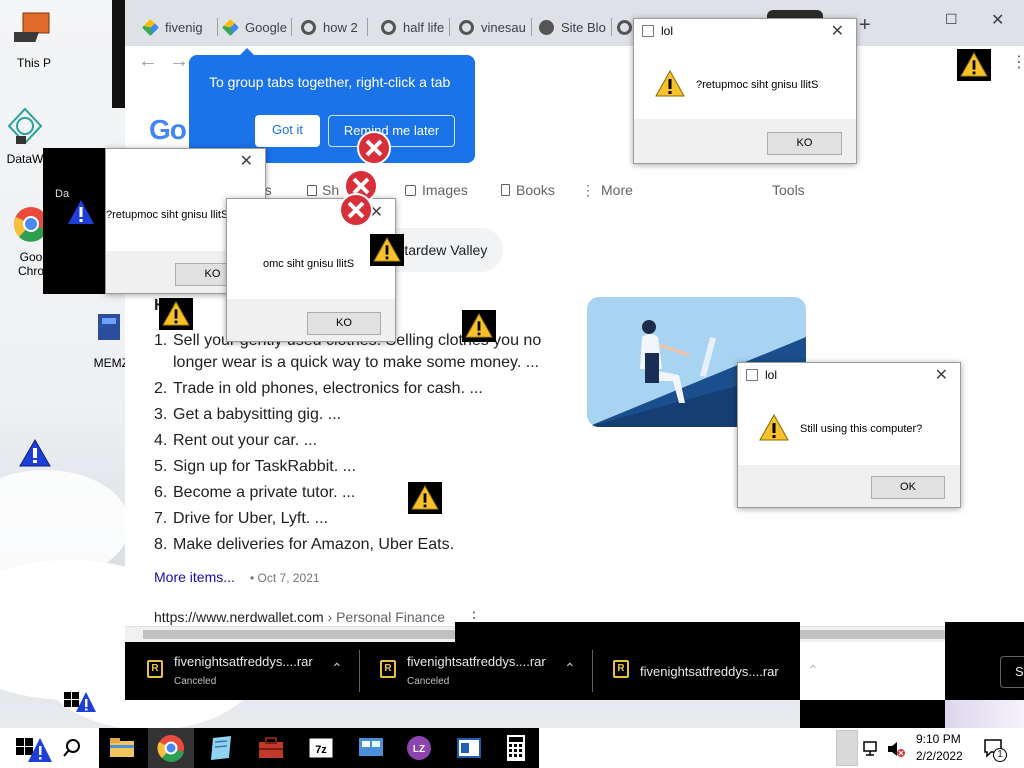 Image resolution: width=1024 pixels, height=768 pixels. What do you see at coordinates (908, 487) in the screenshot?
I see `ok-button: OK` at bounding box center [908, 487].